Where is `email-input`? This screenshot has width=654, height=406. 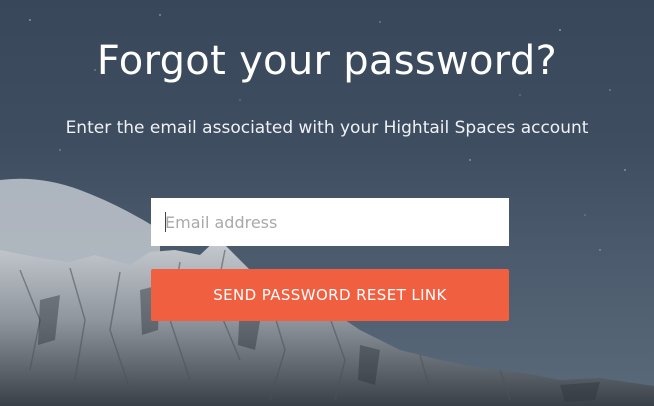
email-input is located at coordinates (330, 222).